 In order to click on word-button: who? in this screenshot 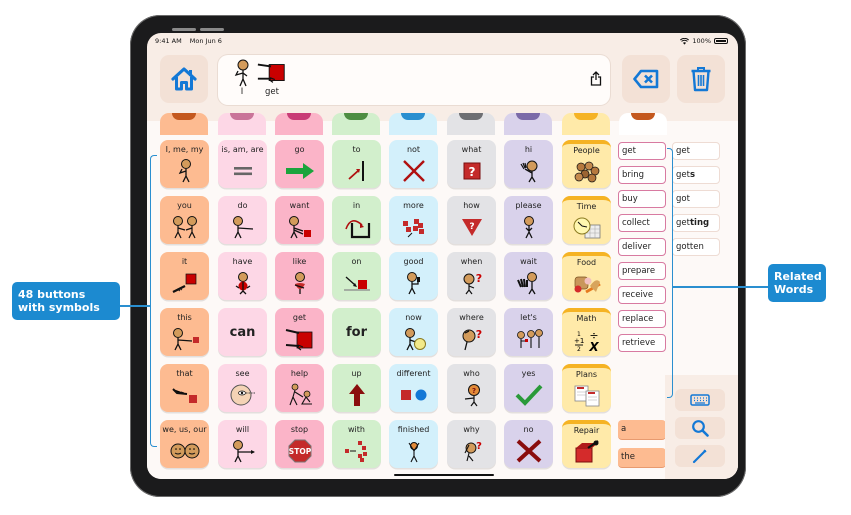, I will do `click(471, 388)`.